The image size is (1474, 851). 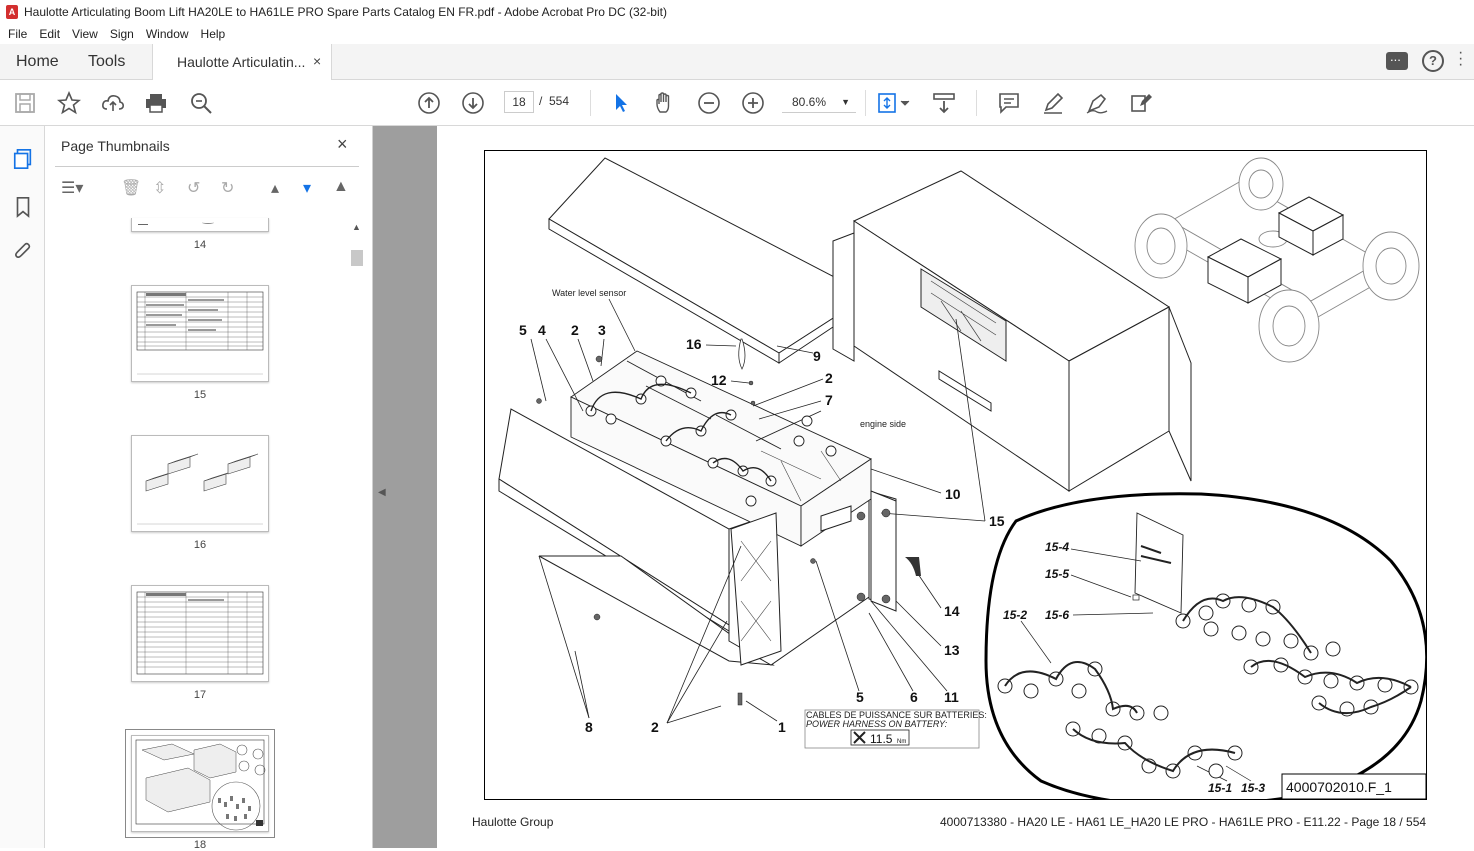 What do you see at coordinates (997, 521) in the screenshot?
I see `callout: 15` at bounding box center [997, 521].